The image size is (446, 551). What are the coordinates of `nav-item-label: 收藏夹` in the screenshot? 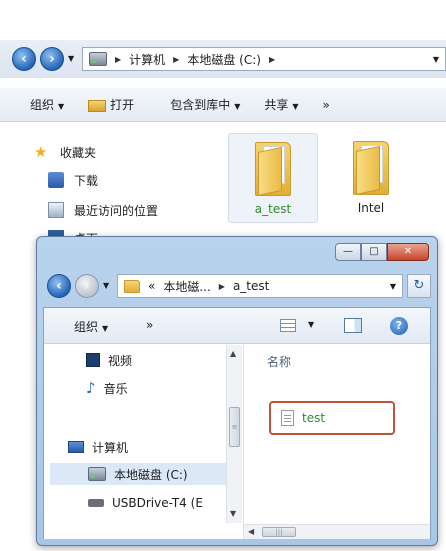 It's located at (78, 152).